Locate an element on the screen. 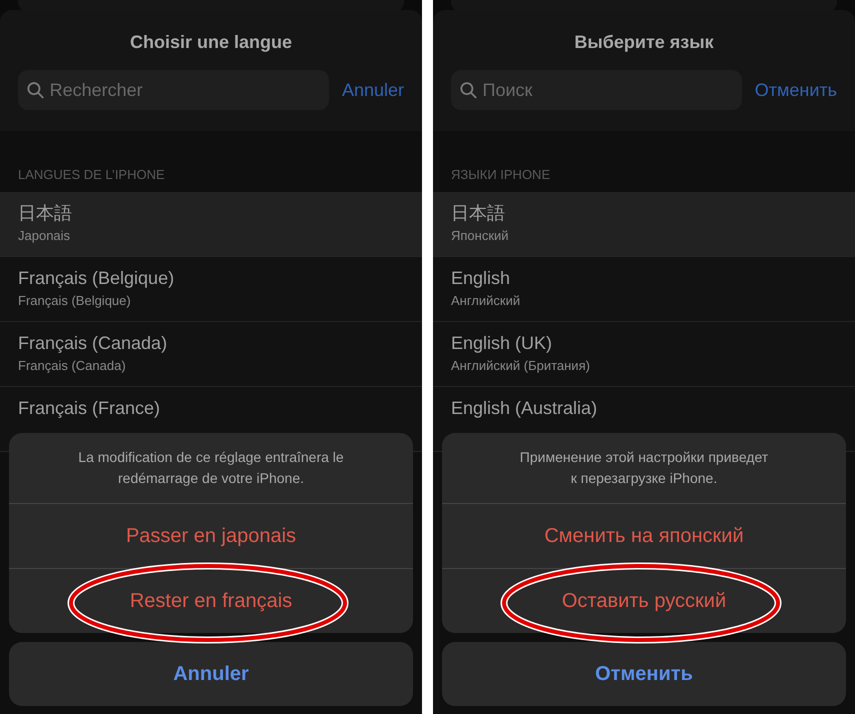 This screenshot has height=714, width=855. language-subtitle: Английский is located at coordinates (485, 301).